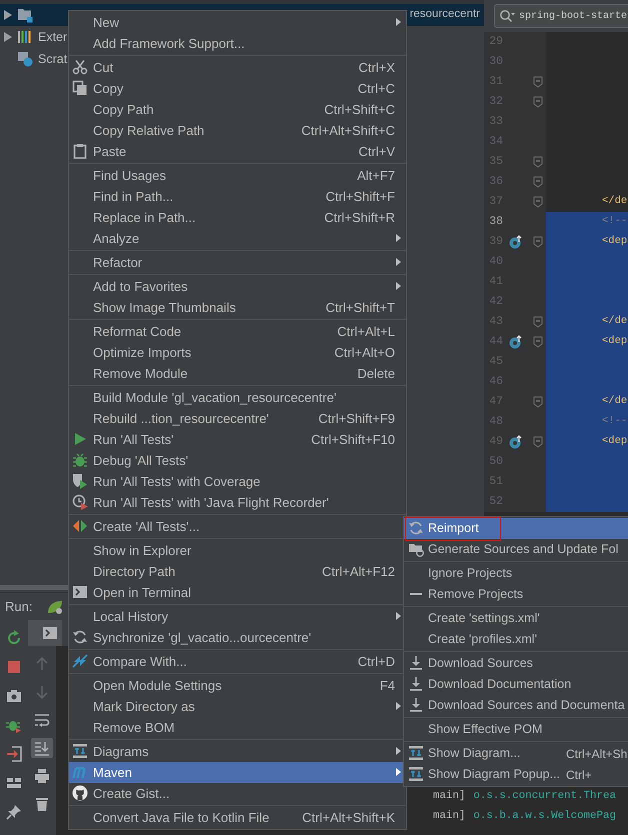  Describe the element at coordinates (356, 419) in the screenshot. I see `shortcut-text: Ctrl+Shift+F9` at that location.